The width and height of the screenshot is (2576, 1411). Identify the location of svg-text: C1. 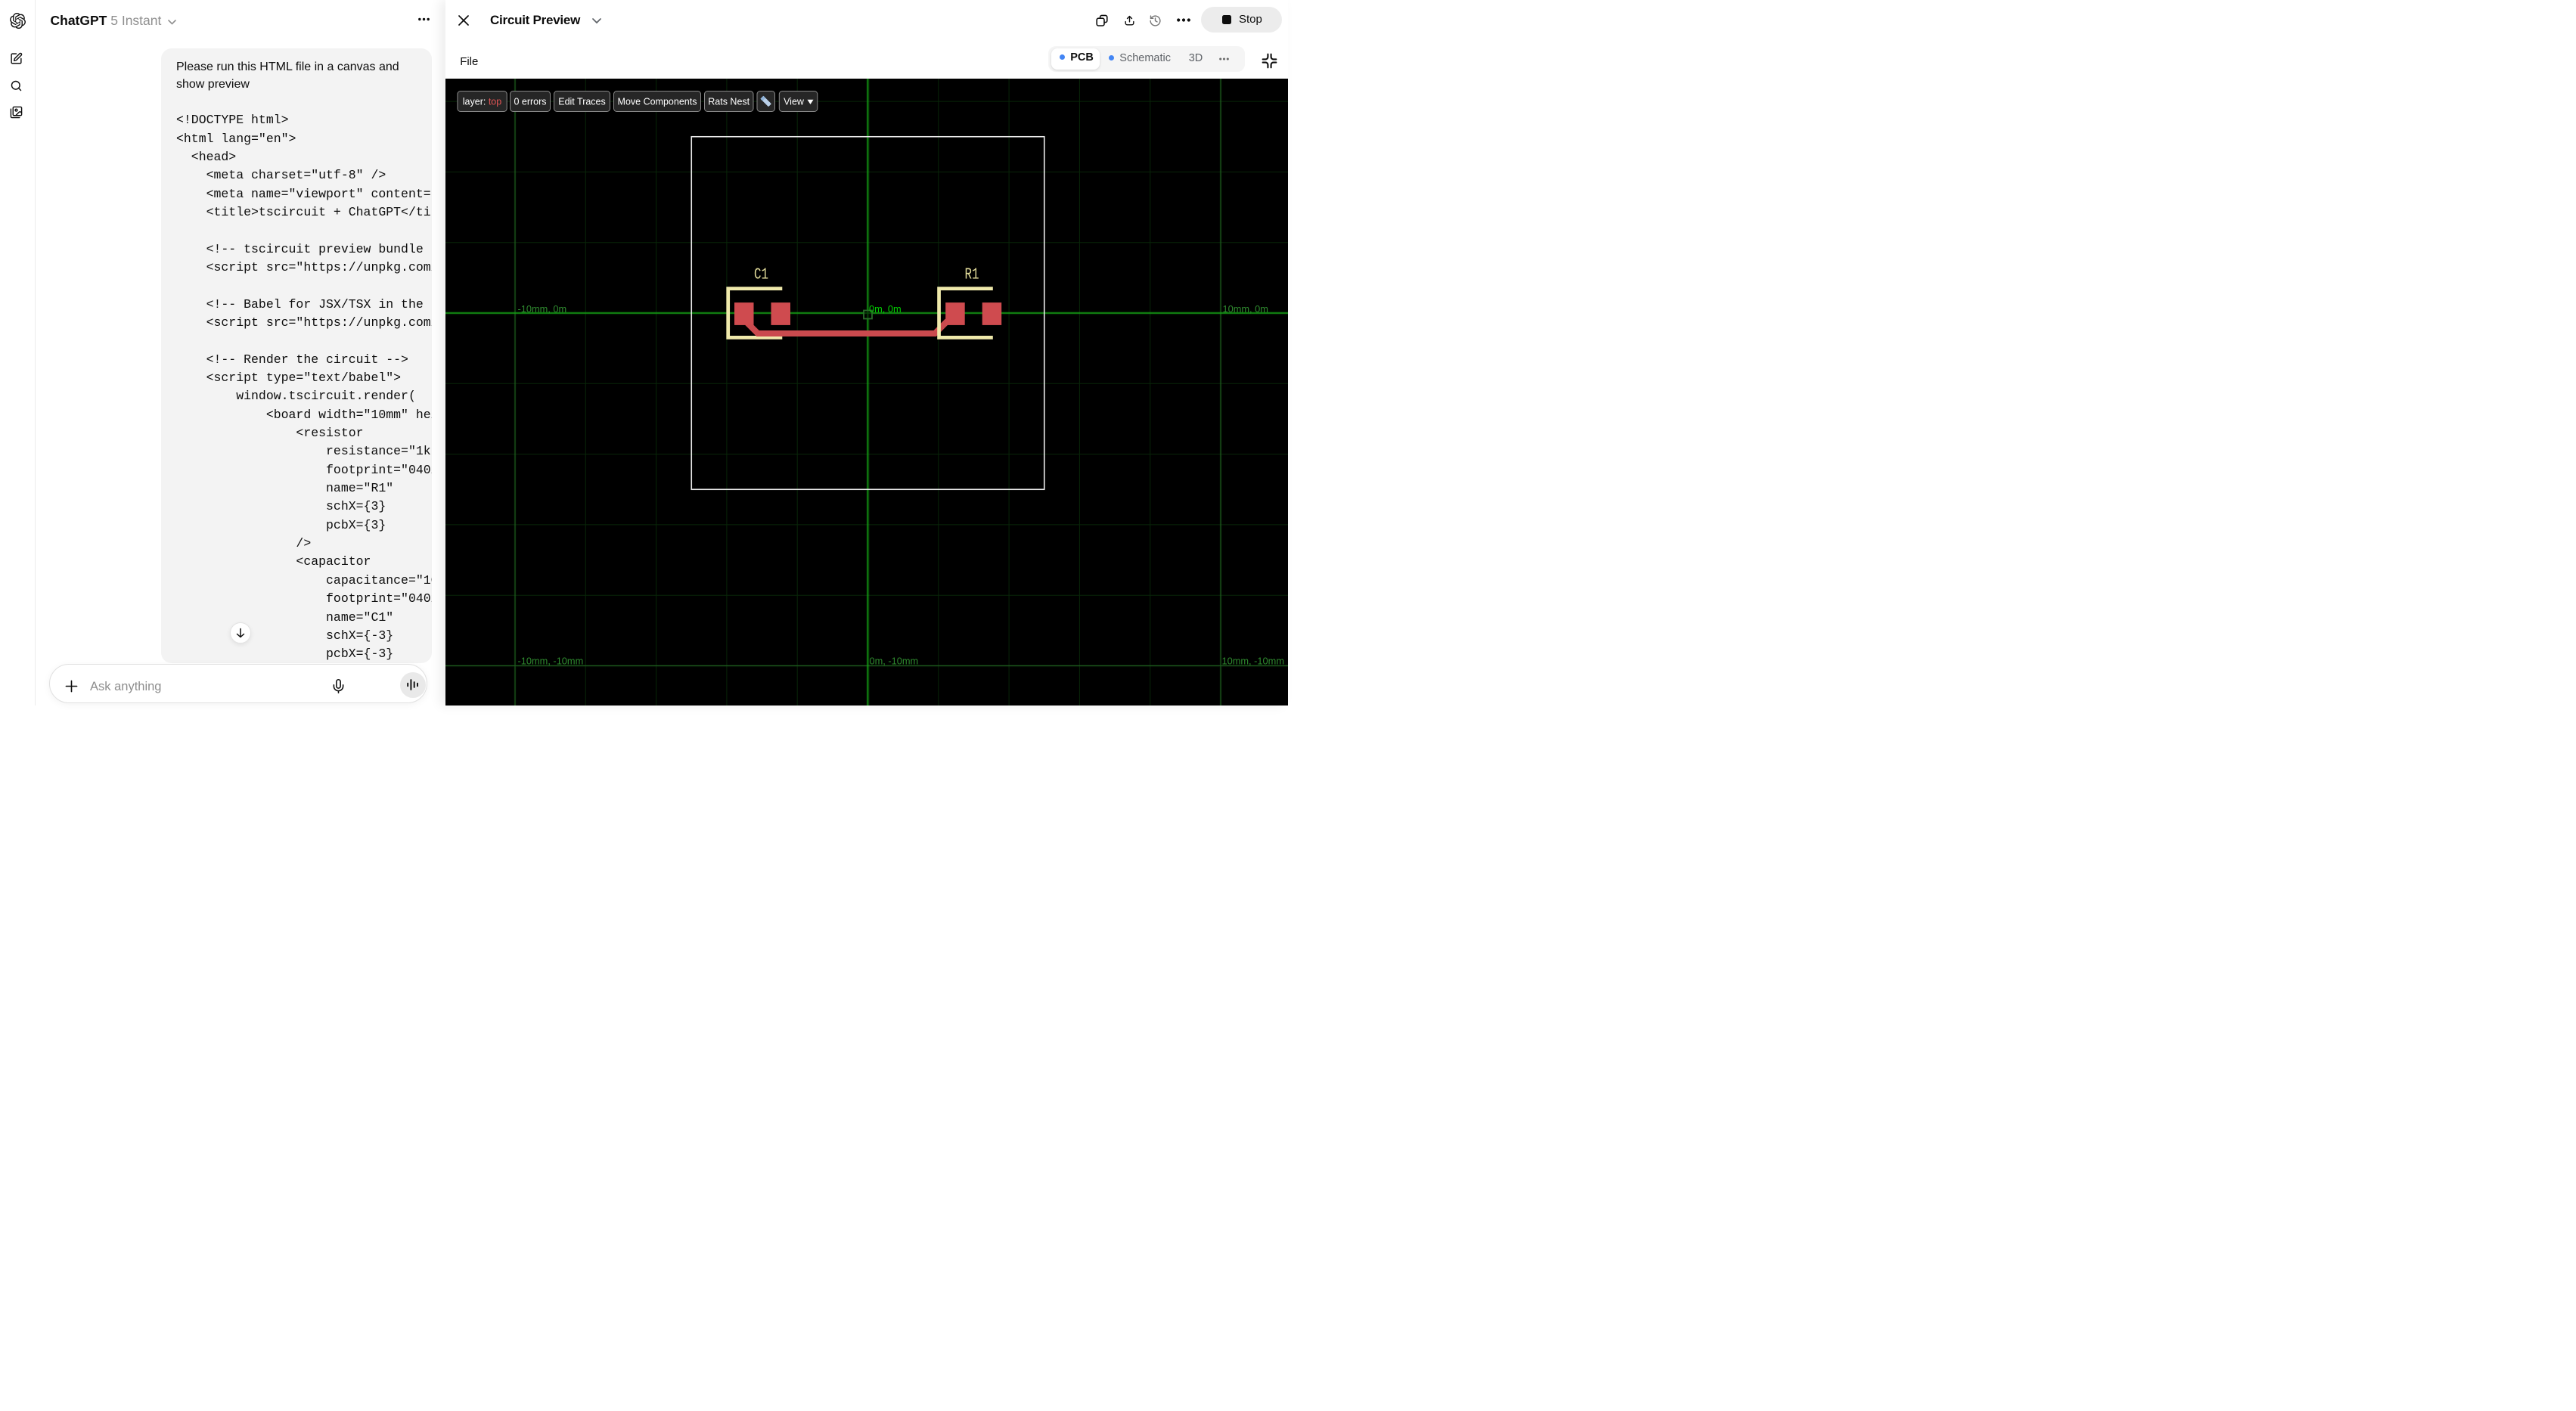
(761, 275).